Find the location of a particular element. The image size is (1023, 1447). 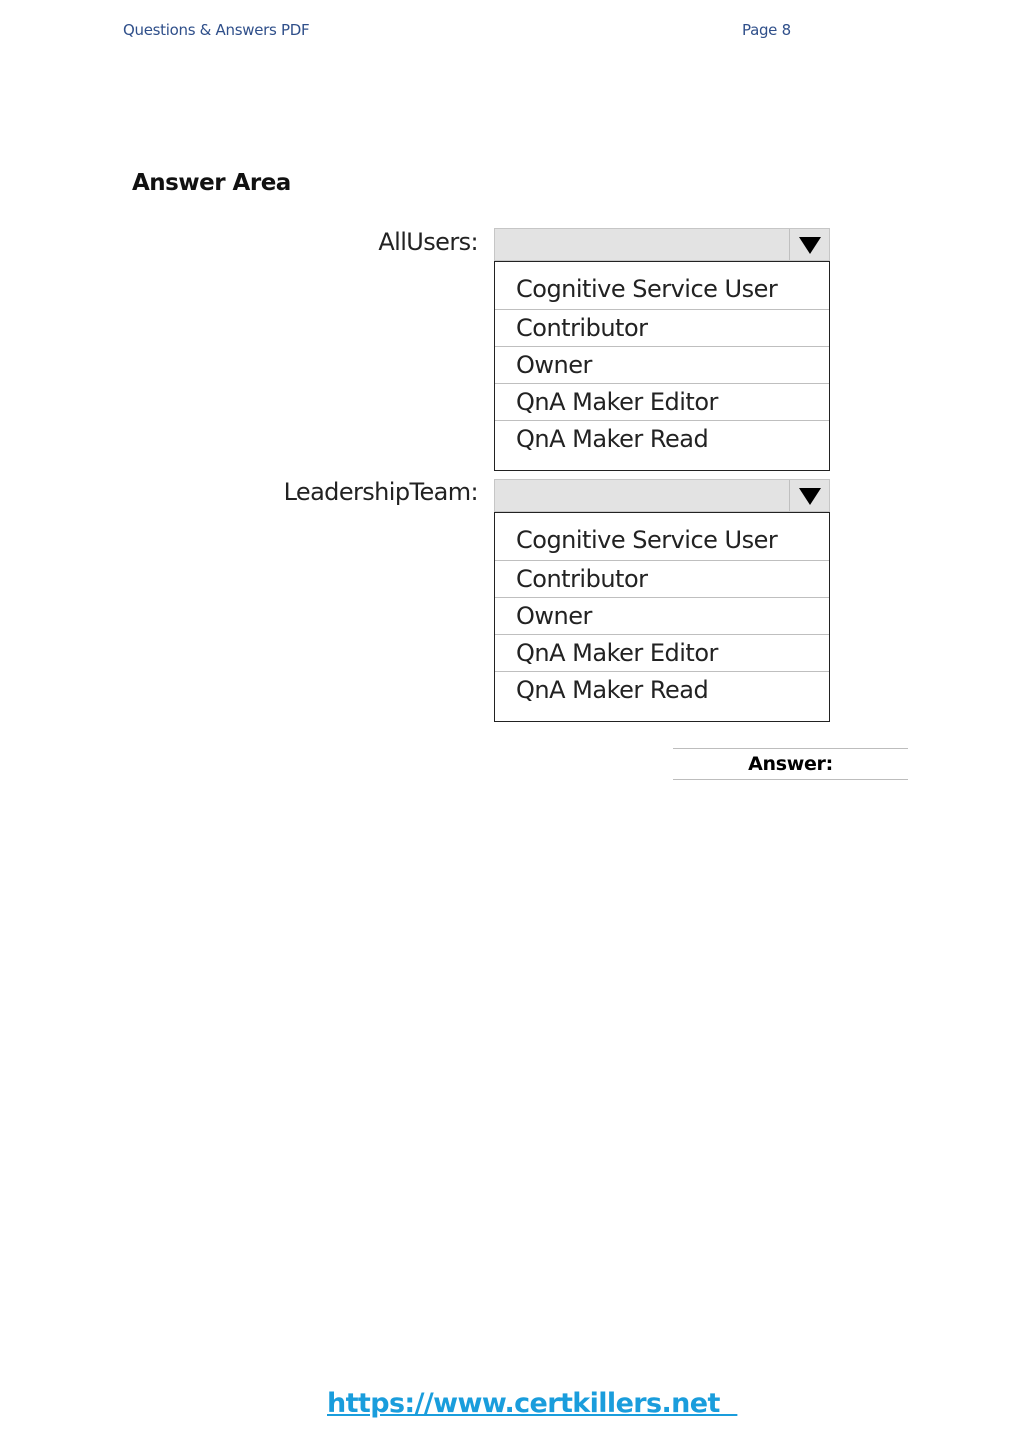

header-title: Questions & Answers PDF is located at coordinates (216, 30).